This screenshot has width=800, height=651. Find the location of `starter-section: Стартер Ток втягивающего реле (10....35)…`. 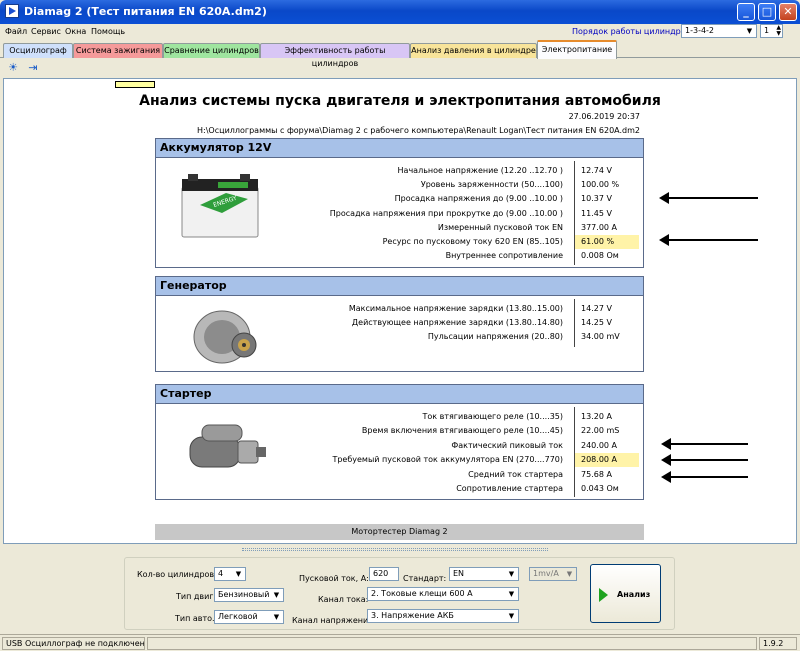

starter-section: Стартер Ток втягивающего реле (10....35)… is located at coordinates (399, 442).